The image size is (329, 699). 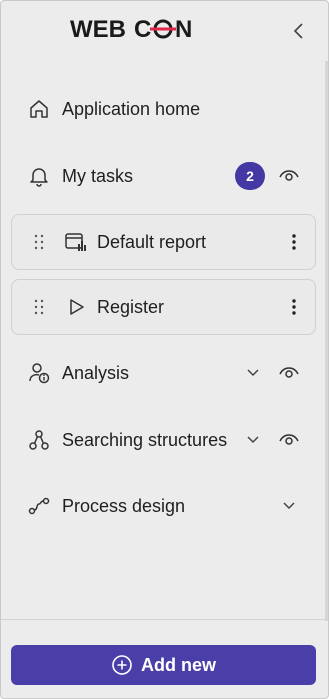 I want to click on svg-text: C, so click(x=142, y=29).